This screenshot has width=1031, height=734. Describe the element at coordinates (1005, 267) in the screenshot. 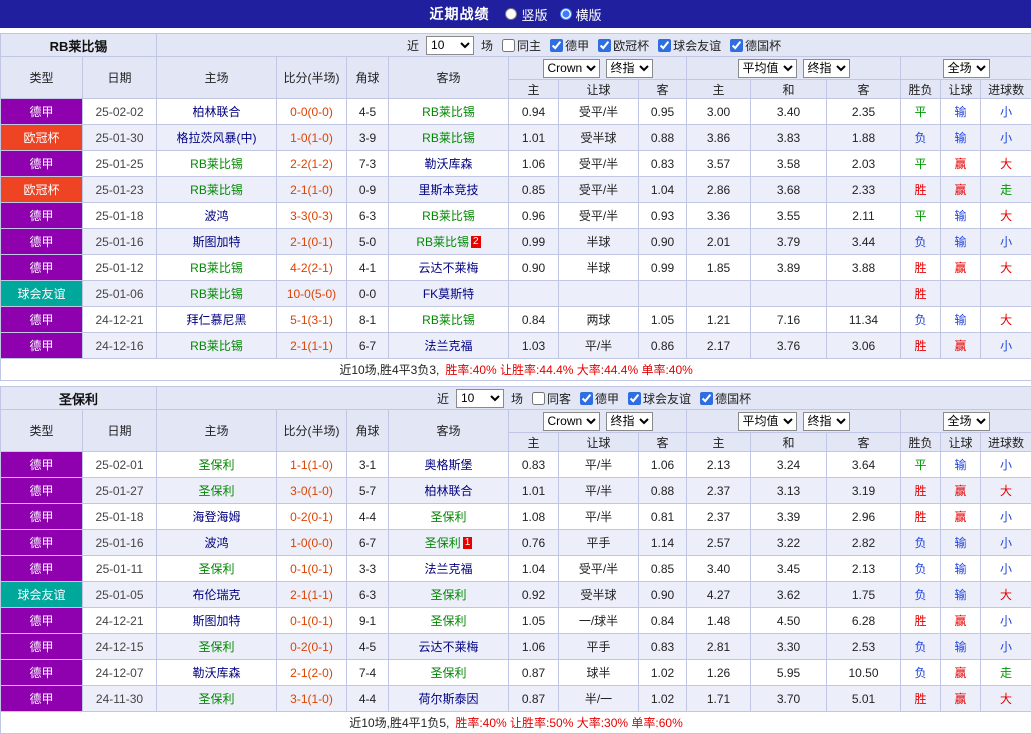

I see `goals-result-cell: 大` at that location.